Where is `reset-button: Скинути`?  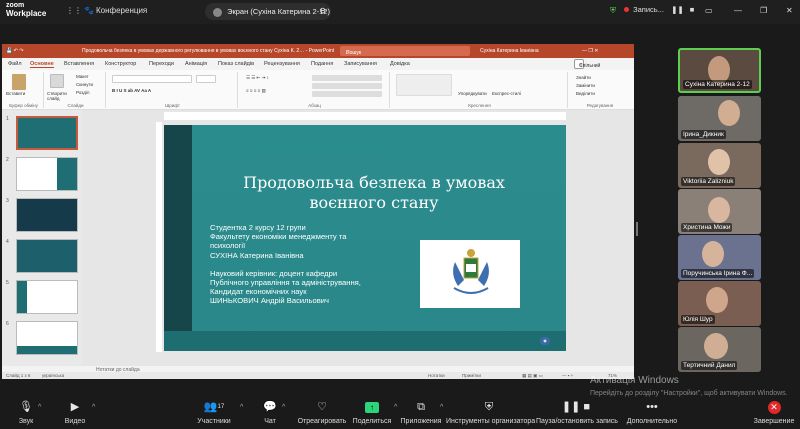
reset-button: Скинути is located at coordinates (84, 84).